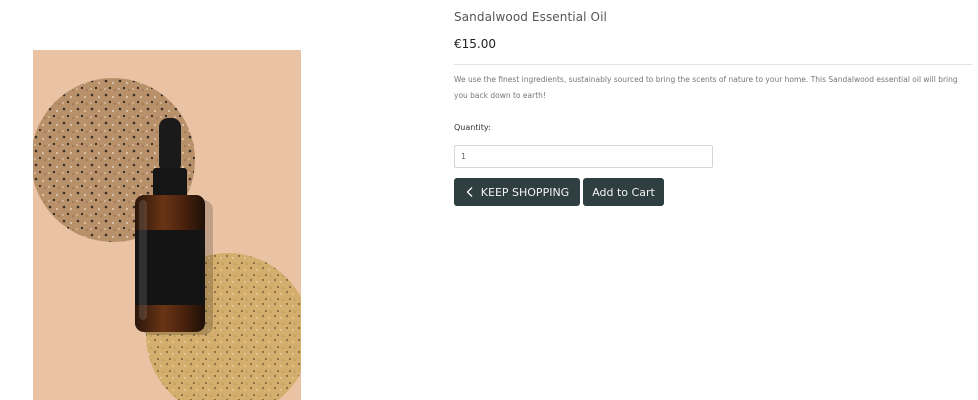 This screenshot has height=400, width=978. Describe the element at coordinates (472, 127) in the screenshot. I see `quantity-label: Quantity:` at that location.